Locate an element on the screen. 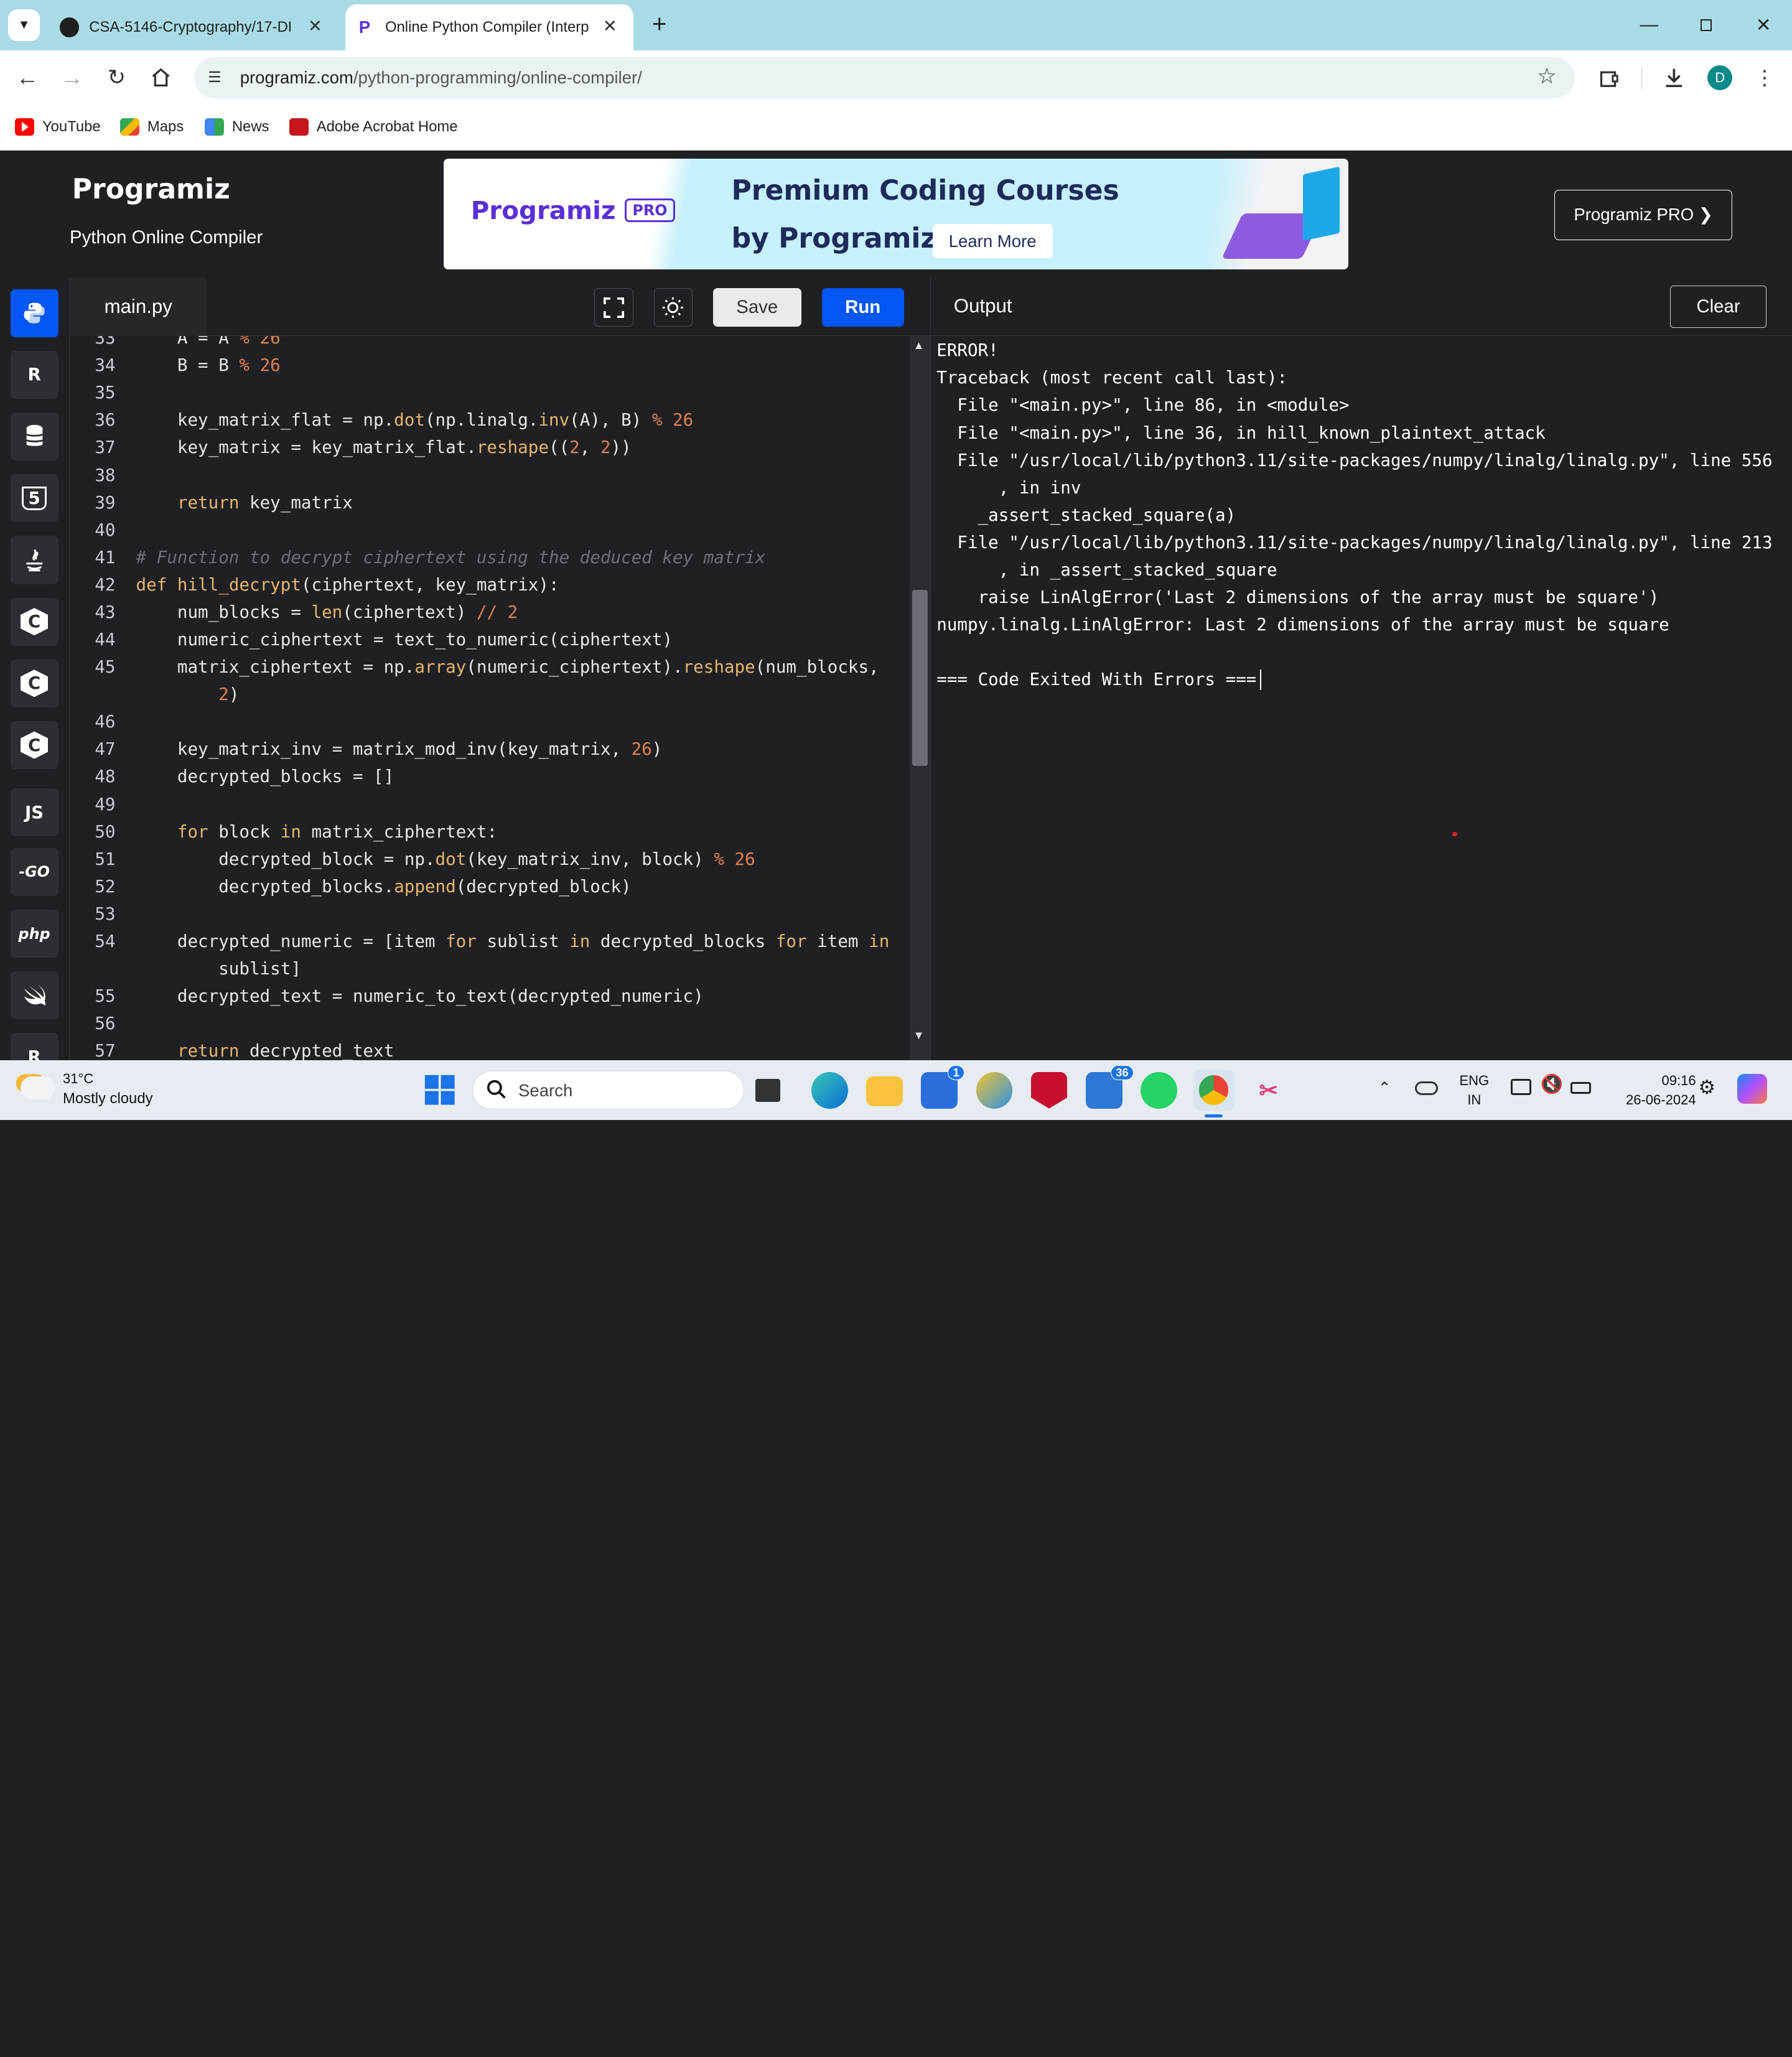  notification-bell-icon: ⚙ is located at coordinates (1706, 1087).